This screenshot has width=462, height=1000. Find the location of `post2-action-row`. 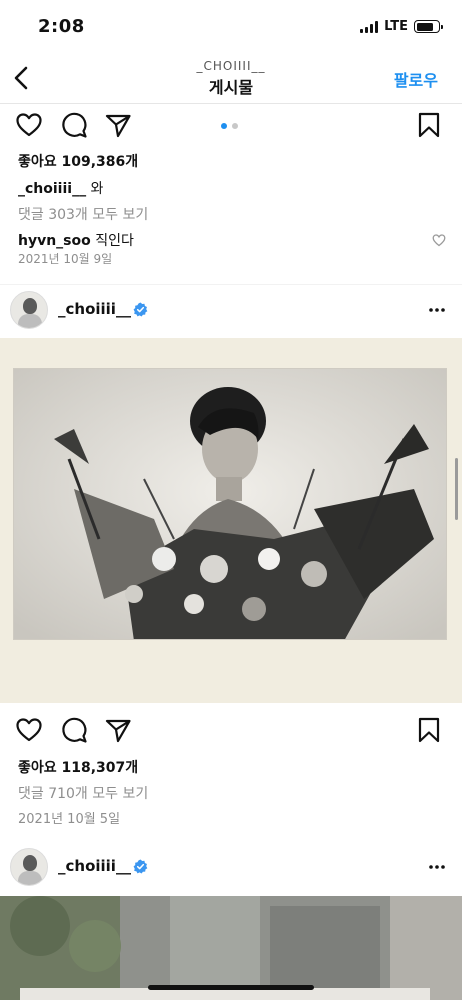

post2-action-row is located at coordinates (231, 730).